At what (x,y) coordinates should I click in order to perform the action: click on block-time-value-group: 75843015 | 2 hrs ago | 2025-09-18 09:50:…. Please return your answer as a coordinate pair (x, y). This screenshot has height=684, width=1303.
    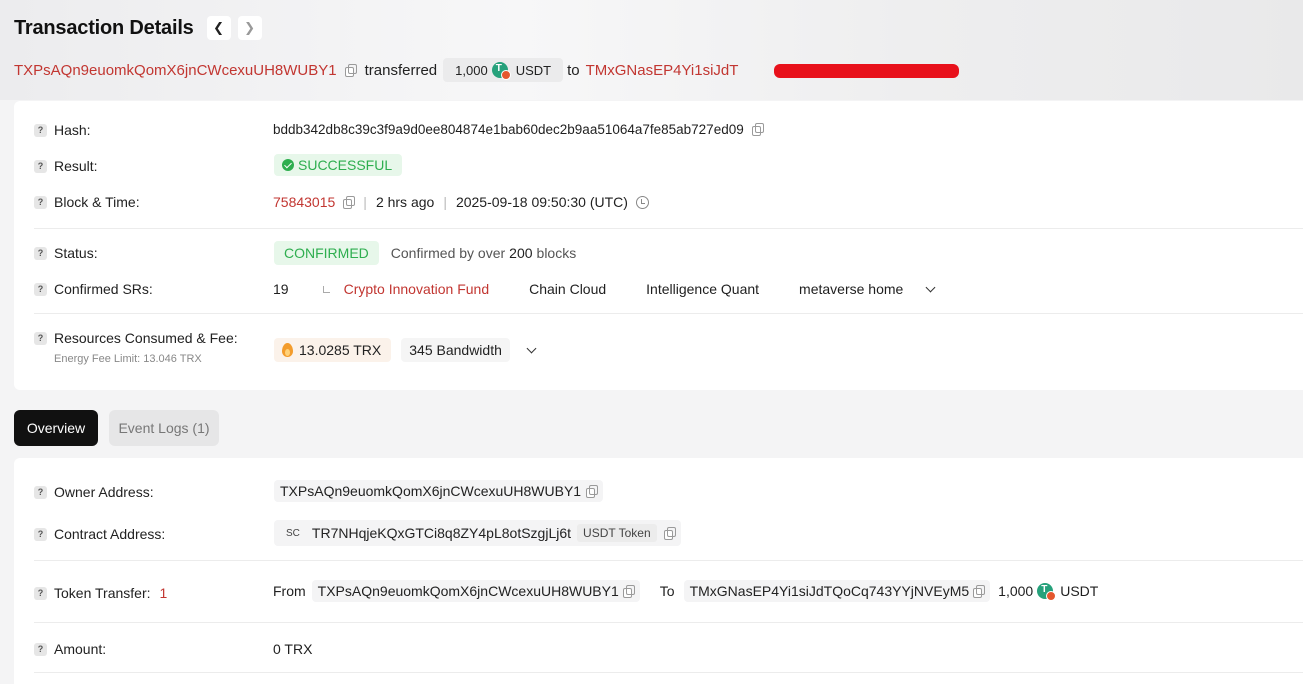
    Looking at the image, I should click on (461, 202).